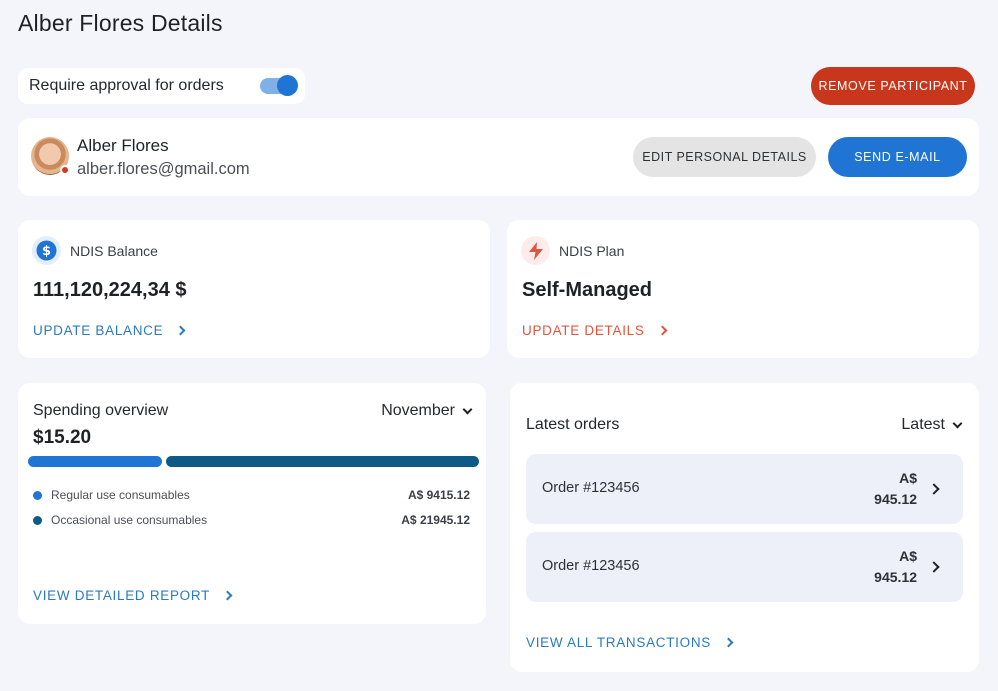 The height and width of the screenshot is (691, 998). What do you see at coordinates (573, 424) in the screenshot?
I see `orders-title: Latest orders` at bounding box center [573, 424].